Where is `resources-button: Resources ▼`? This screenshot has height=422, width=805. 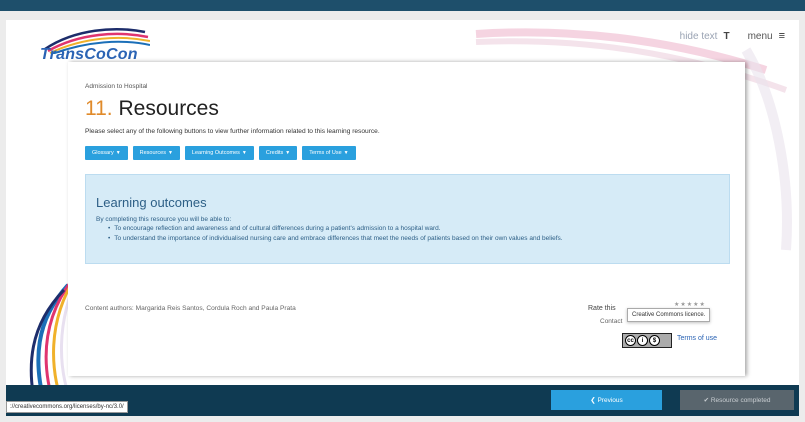
resources-button: Resources ▼ is located at coordinates (156, 153).